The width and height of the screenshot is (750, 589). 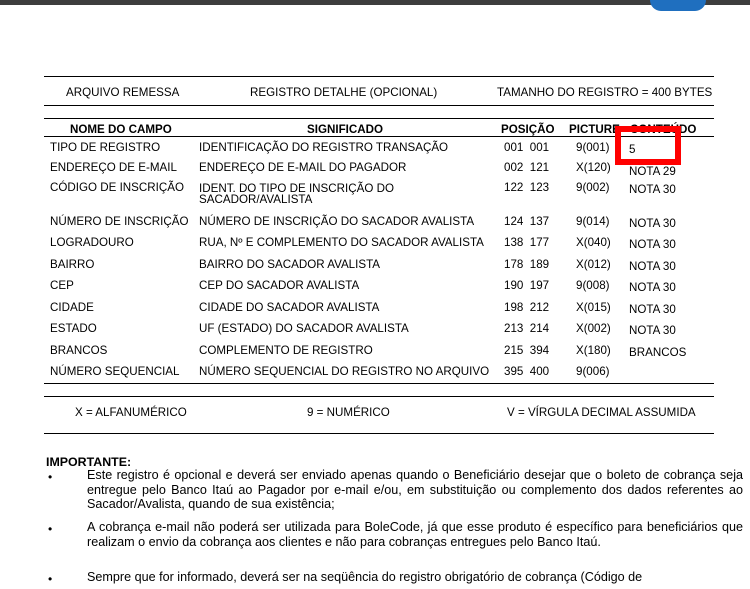 What do you see at coordinates (593, 307) in the screenshot?
I see `row-picture: X(015)` at bounding box center [593, 307].